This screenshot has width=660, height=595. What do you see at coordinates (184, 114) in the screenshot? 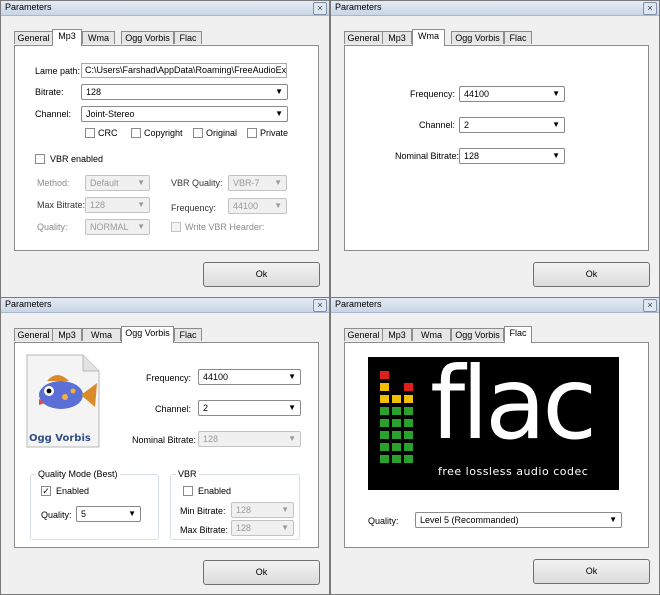
I see `channel-select: Joint-Stereo ▼` at bounding box center [184, 114].